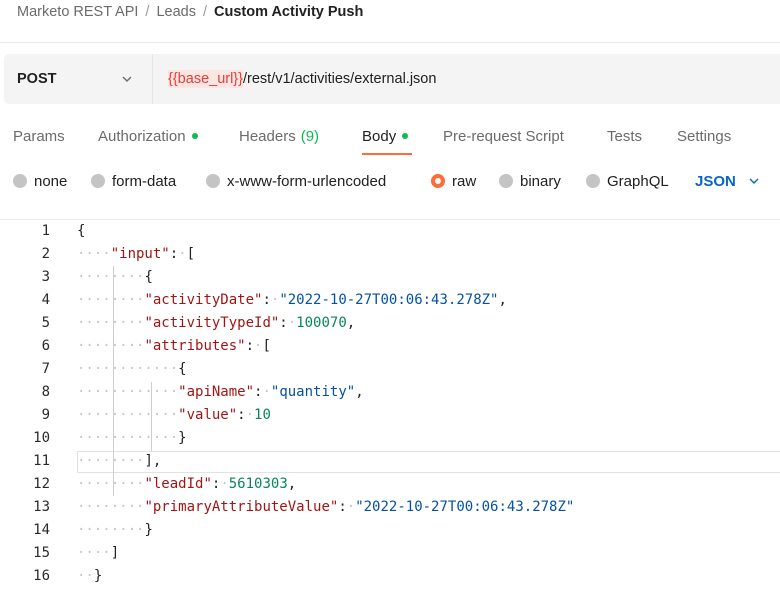 The image size is (780, 592). Describe the element at coordinates (41, 438) in the screenshot. I see `line-number: 10` at that location.